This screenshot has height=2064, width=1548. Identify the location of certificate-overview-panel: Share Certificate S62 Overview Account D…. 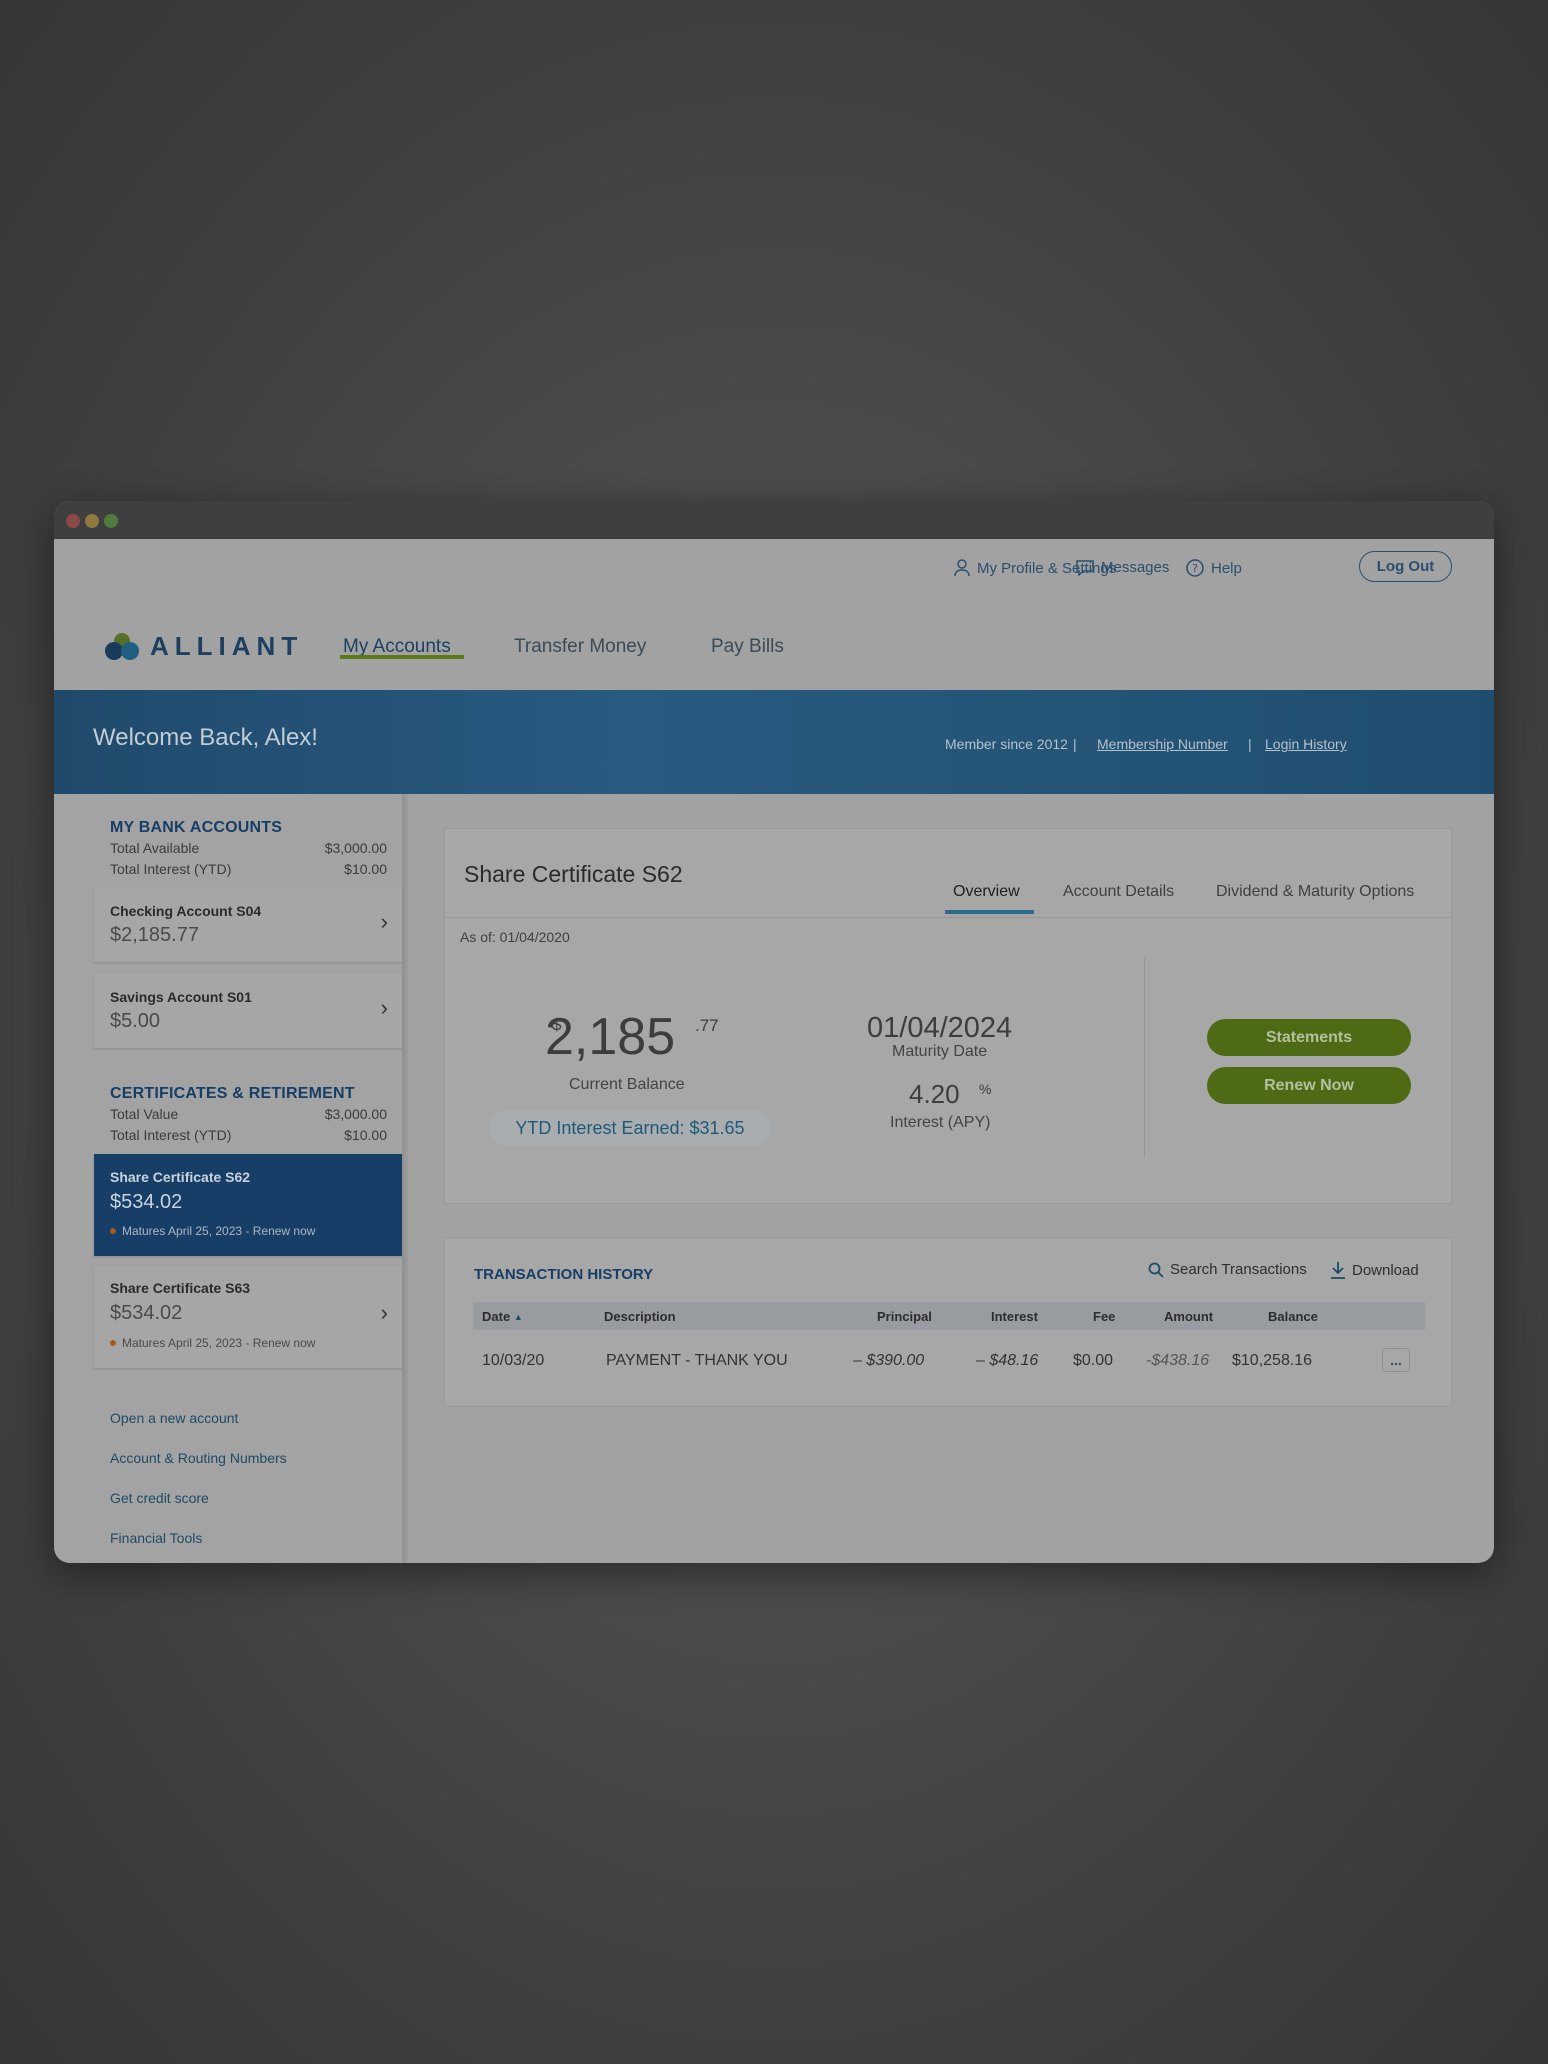
(948, 1016).